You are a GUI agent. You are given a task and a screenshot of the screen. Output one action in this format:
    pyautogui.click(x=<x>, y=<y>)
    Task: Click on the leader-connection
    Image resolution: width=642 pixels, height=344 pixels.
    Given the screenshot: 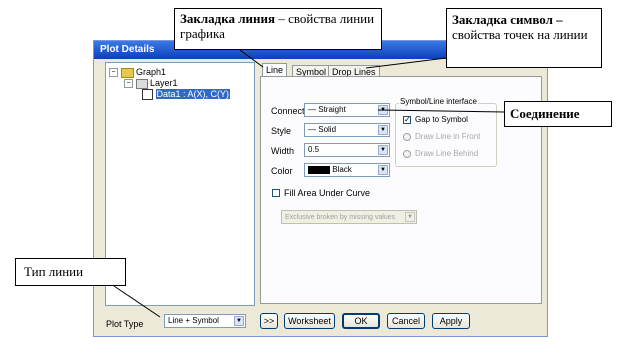 What is the action you would take?
    pyautogui.click(x=441, y=111)
    